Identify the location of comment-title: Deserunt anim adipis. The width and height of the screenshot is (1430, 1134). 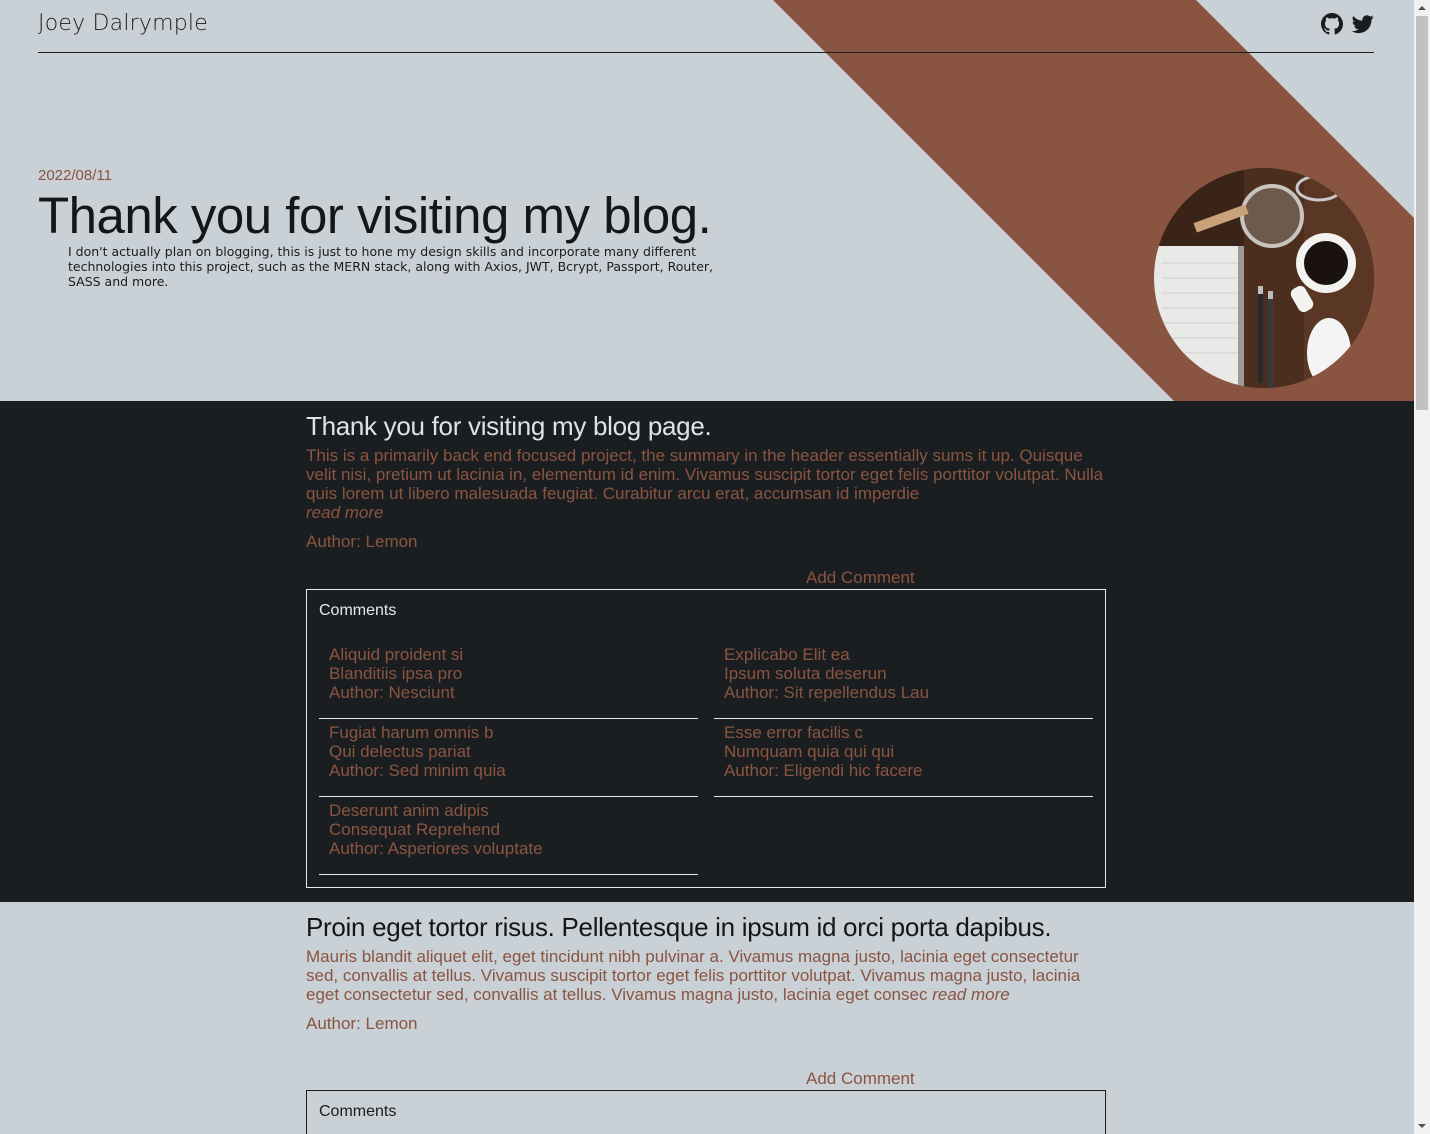
(409, 810).